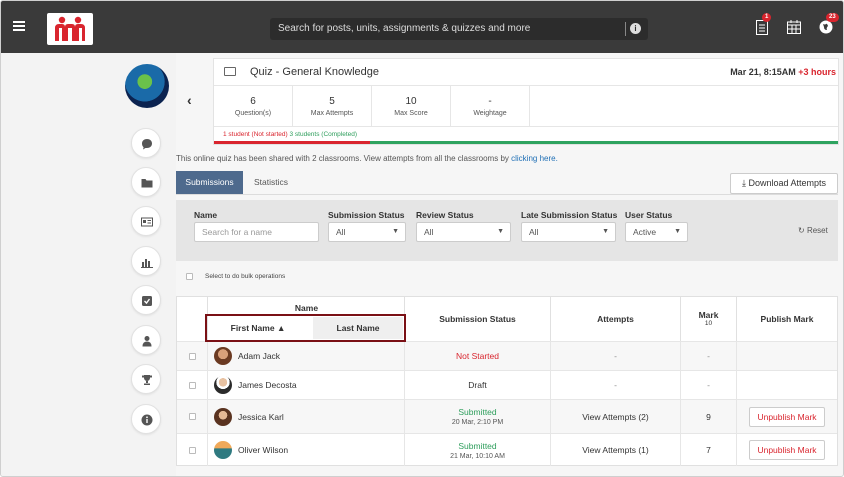 The height and width of the screenshot is (477, 844). What do you see at coordinates (656, 232) in the screenshot?
I see `user-status-select: Active ▼` at bounding box center [656, 232].